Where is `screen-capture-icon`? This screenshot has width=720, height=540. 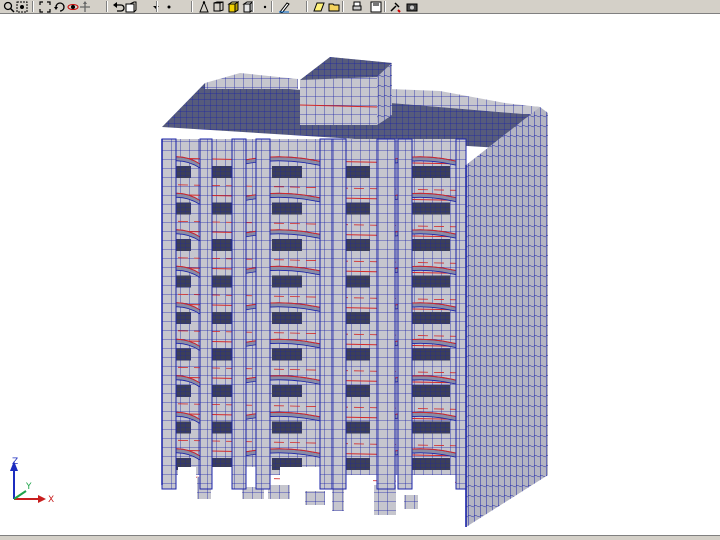
screen-capture-icon is located at coordinates (411, 7).